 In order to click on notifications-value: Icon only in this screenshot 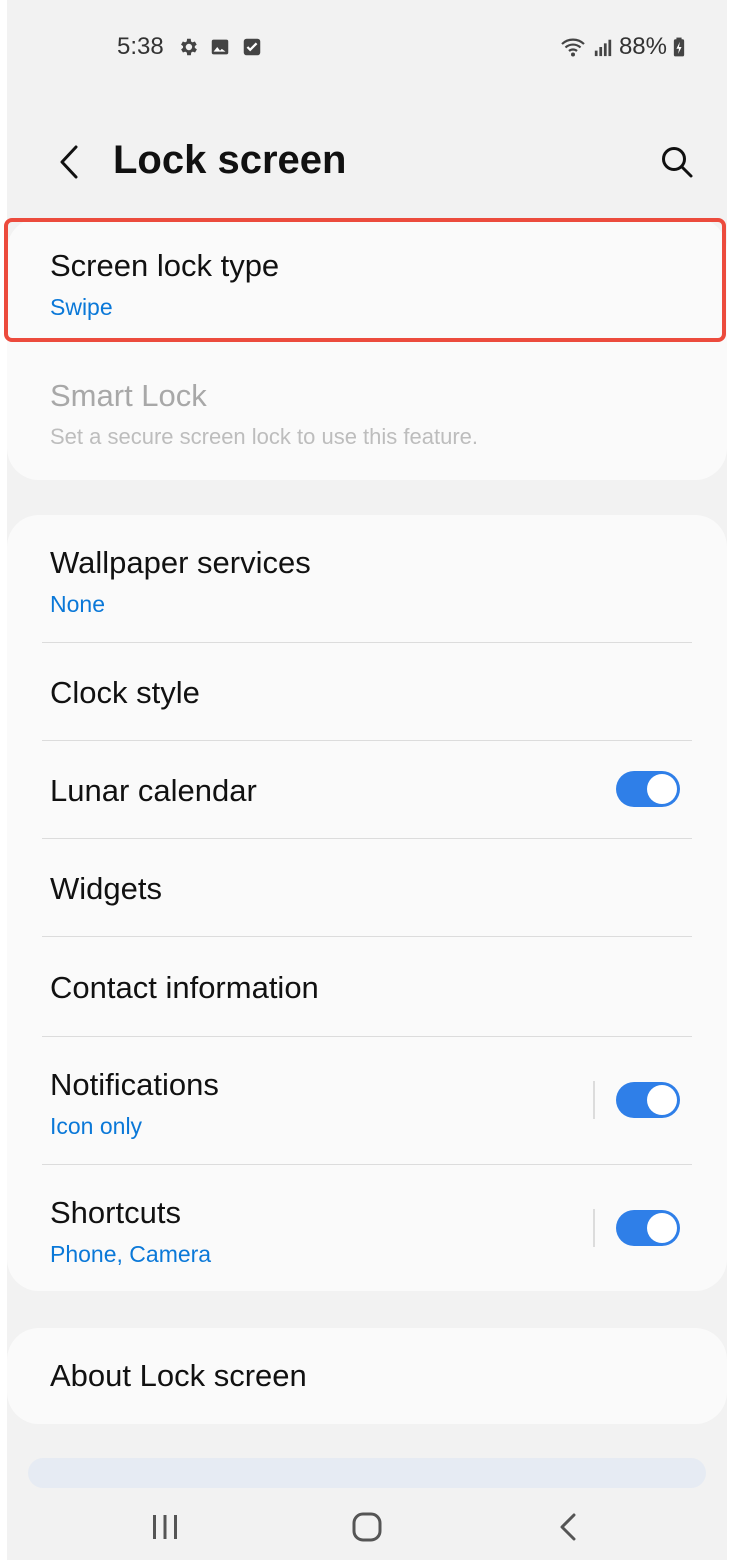, I will do `click(96, 1126)`.